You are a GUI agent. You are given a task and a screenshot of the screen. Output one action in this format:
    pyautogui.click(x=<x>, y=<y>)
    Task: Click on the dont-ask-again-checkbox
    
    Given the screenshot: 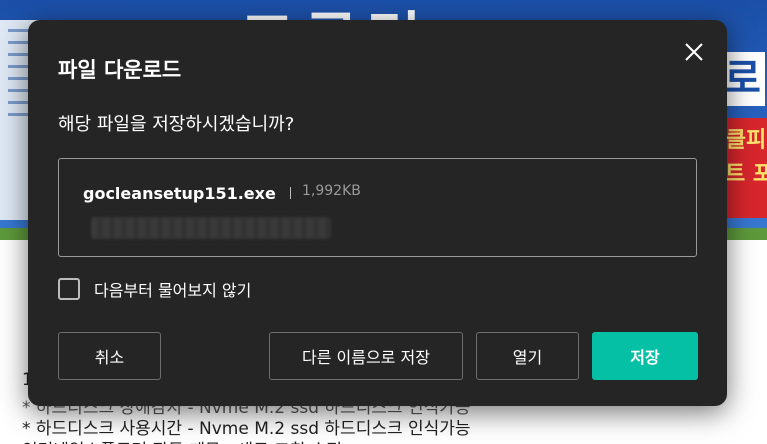 What is the action you would take?
    pyautogui.click(x=69, y=289)
    